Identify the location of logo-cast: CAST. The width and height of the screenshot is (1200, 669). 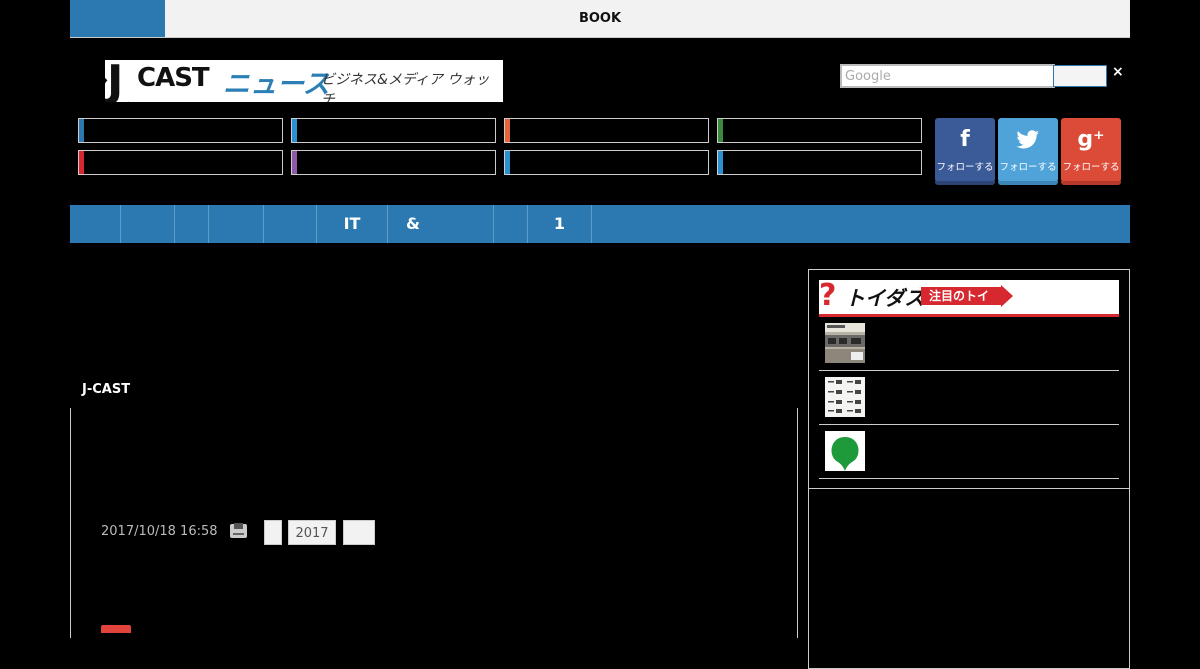
(173, 78).